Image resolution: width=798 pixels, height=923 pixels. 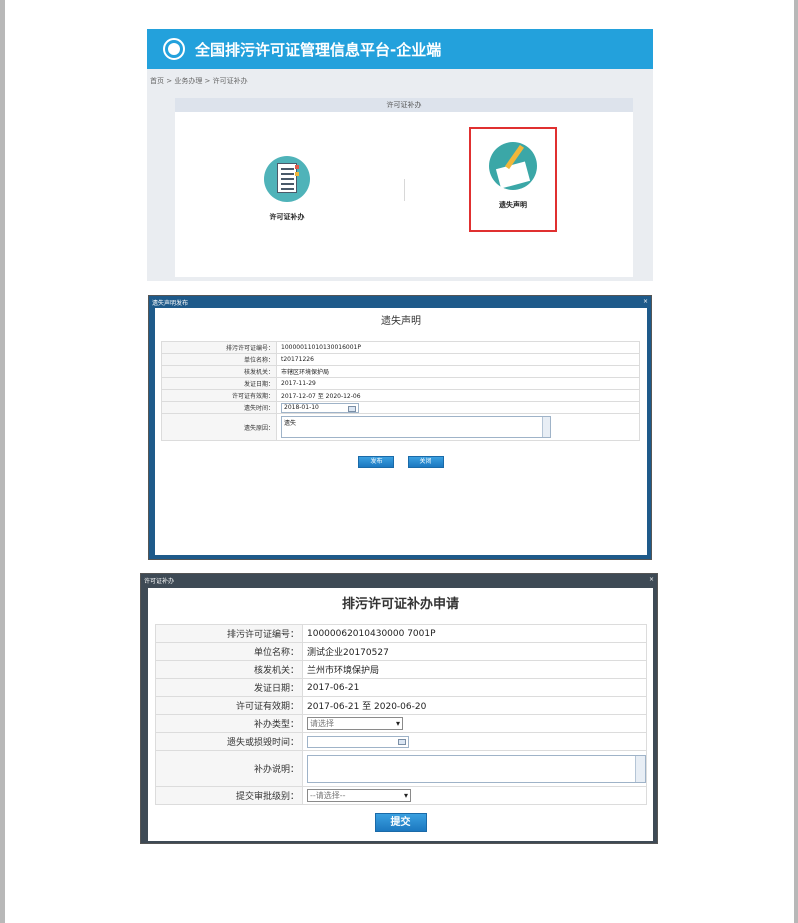 I want to click on form-row: 许可证有效期： 2017-12-07 至 2020-12-06, so click(x=400, y=395).